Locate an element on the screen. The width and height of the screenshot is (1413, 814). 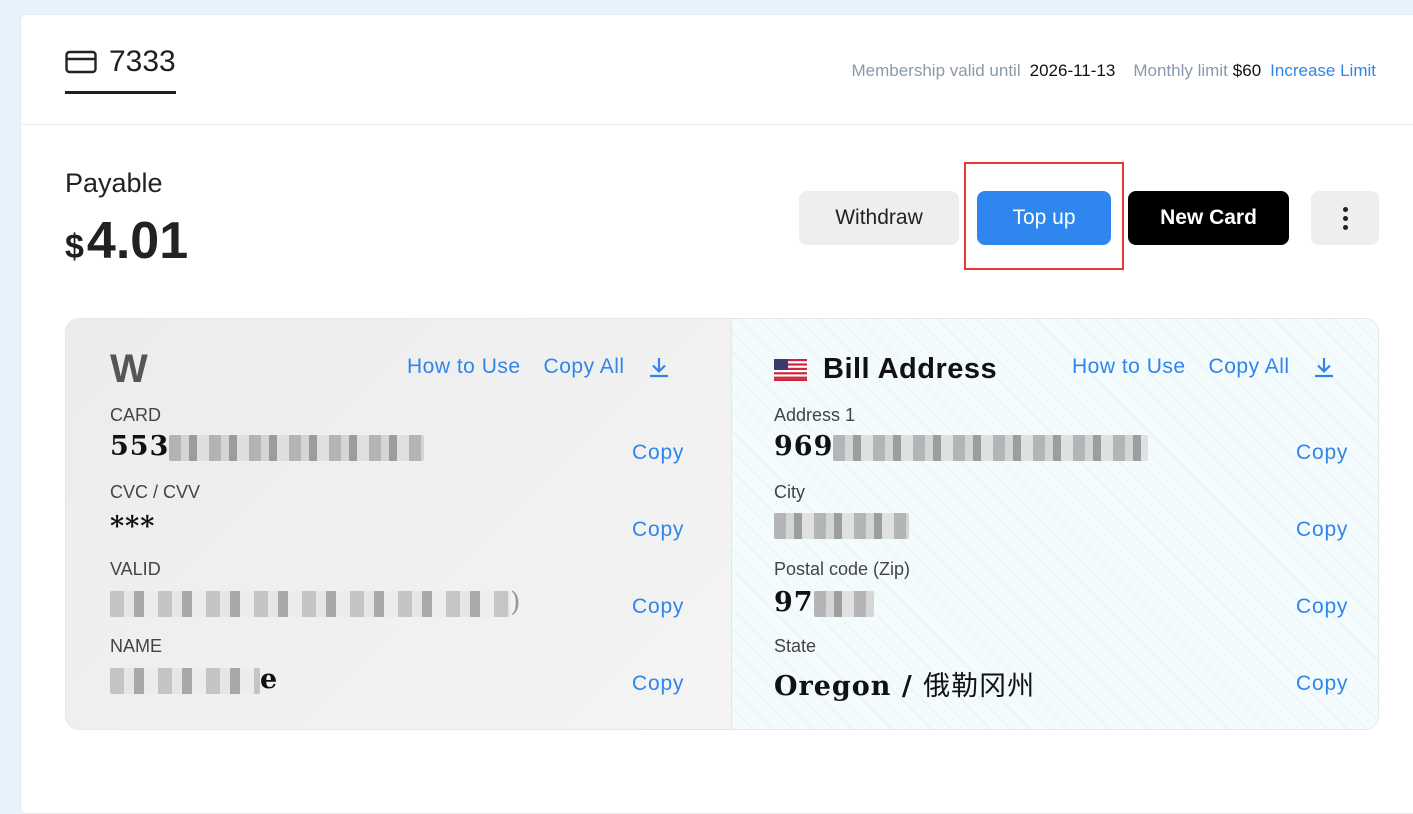
state-value: Oregon / 俄勒冈州 is located at coordinates (905, 686).